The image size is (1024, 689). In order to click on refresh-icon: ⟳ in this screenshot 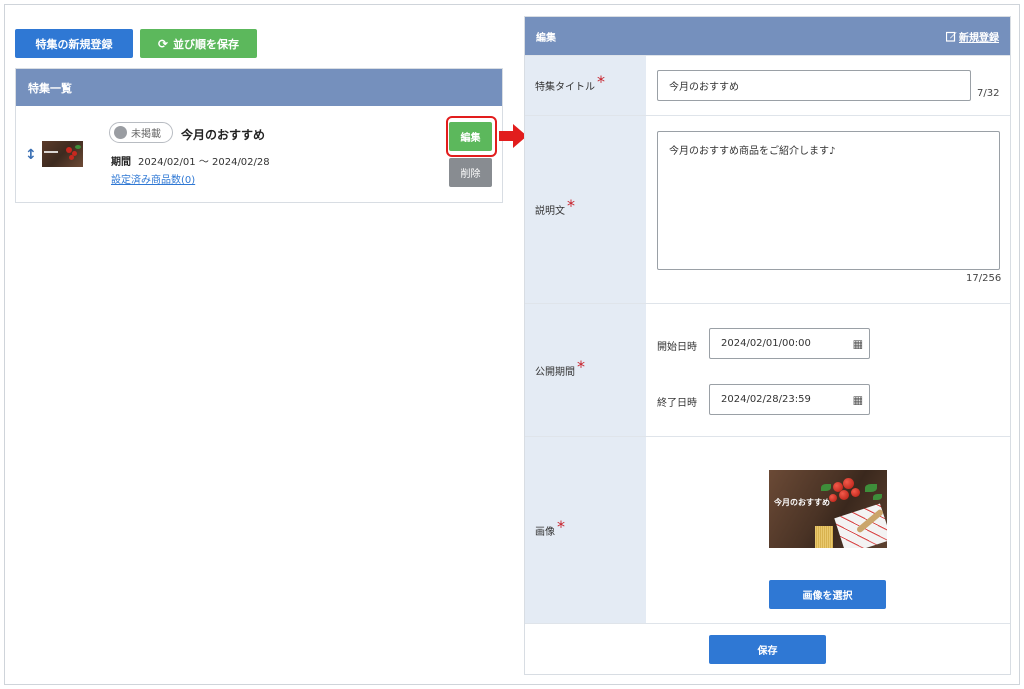, I will do `click(163, 43)`.